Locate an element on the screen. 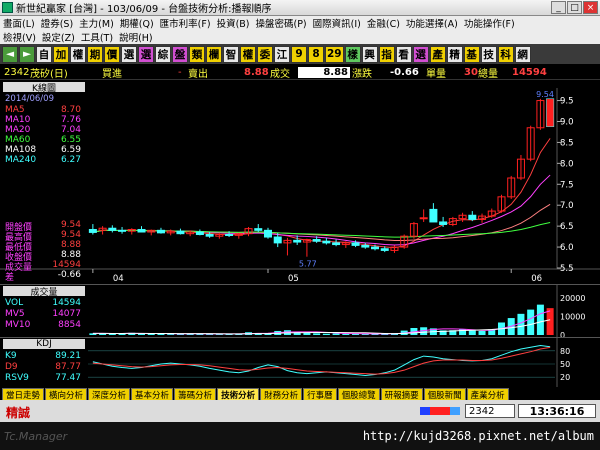 This screenshot has width=600, height=450. series-name: K9 is located at coordinates (11, 356).